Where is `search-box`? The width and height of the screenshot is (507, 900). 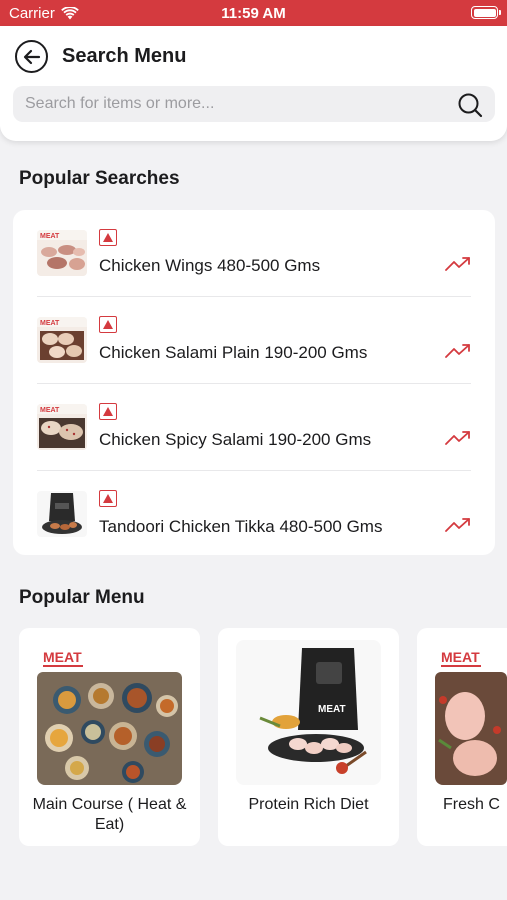 search-box is located at coordinates (254, 104).